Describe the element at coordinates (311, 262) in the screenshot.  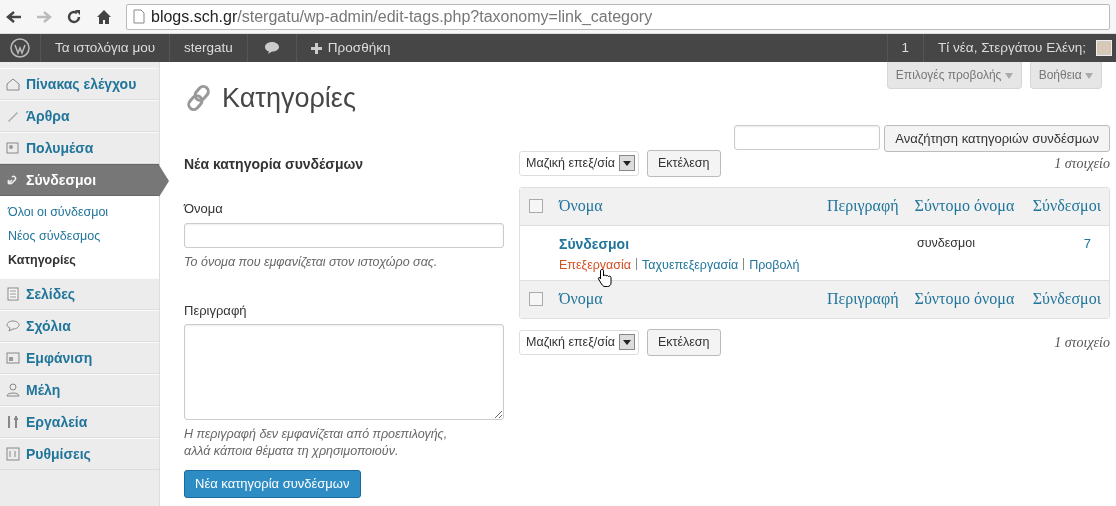
I see `field-hint: Το όνομα που εμφανίζεται στον ιστοχώρο σας.` at that location.